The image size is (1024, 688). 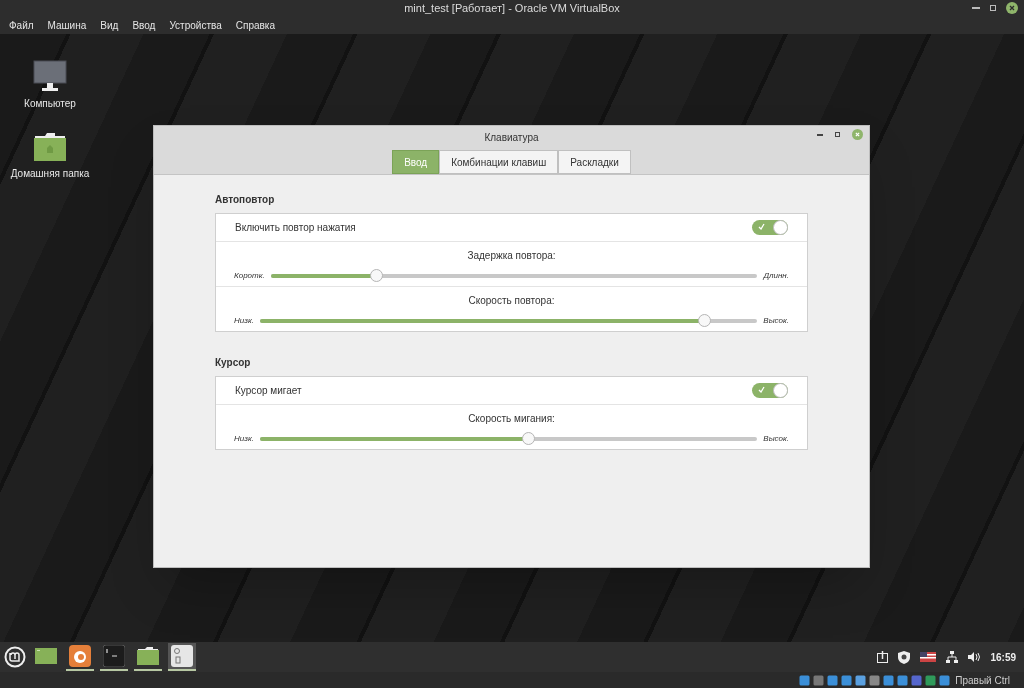 I want to click on workspace-switcher-icon, so click(x=182, y=656).